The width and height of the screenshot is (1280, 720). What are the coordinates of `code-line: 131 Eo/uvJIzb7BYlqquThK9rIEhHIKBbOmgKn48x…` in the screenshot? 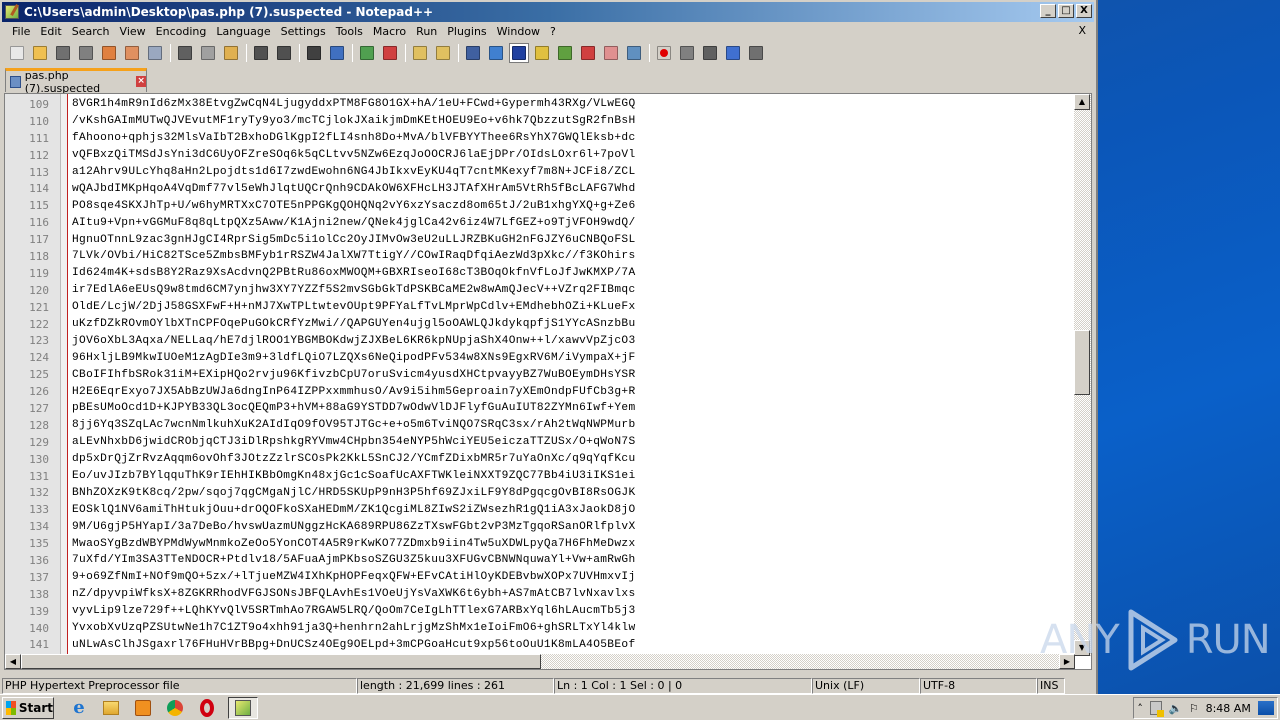 It's located at (540, 476).